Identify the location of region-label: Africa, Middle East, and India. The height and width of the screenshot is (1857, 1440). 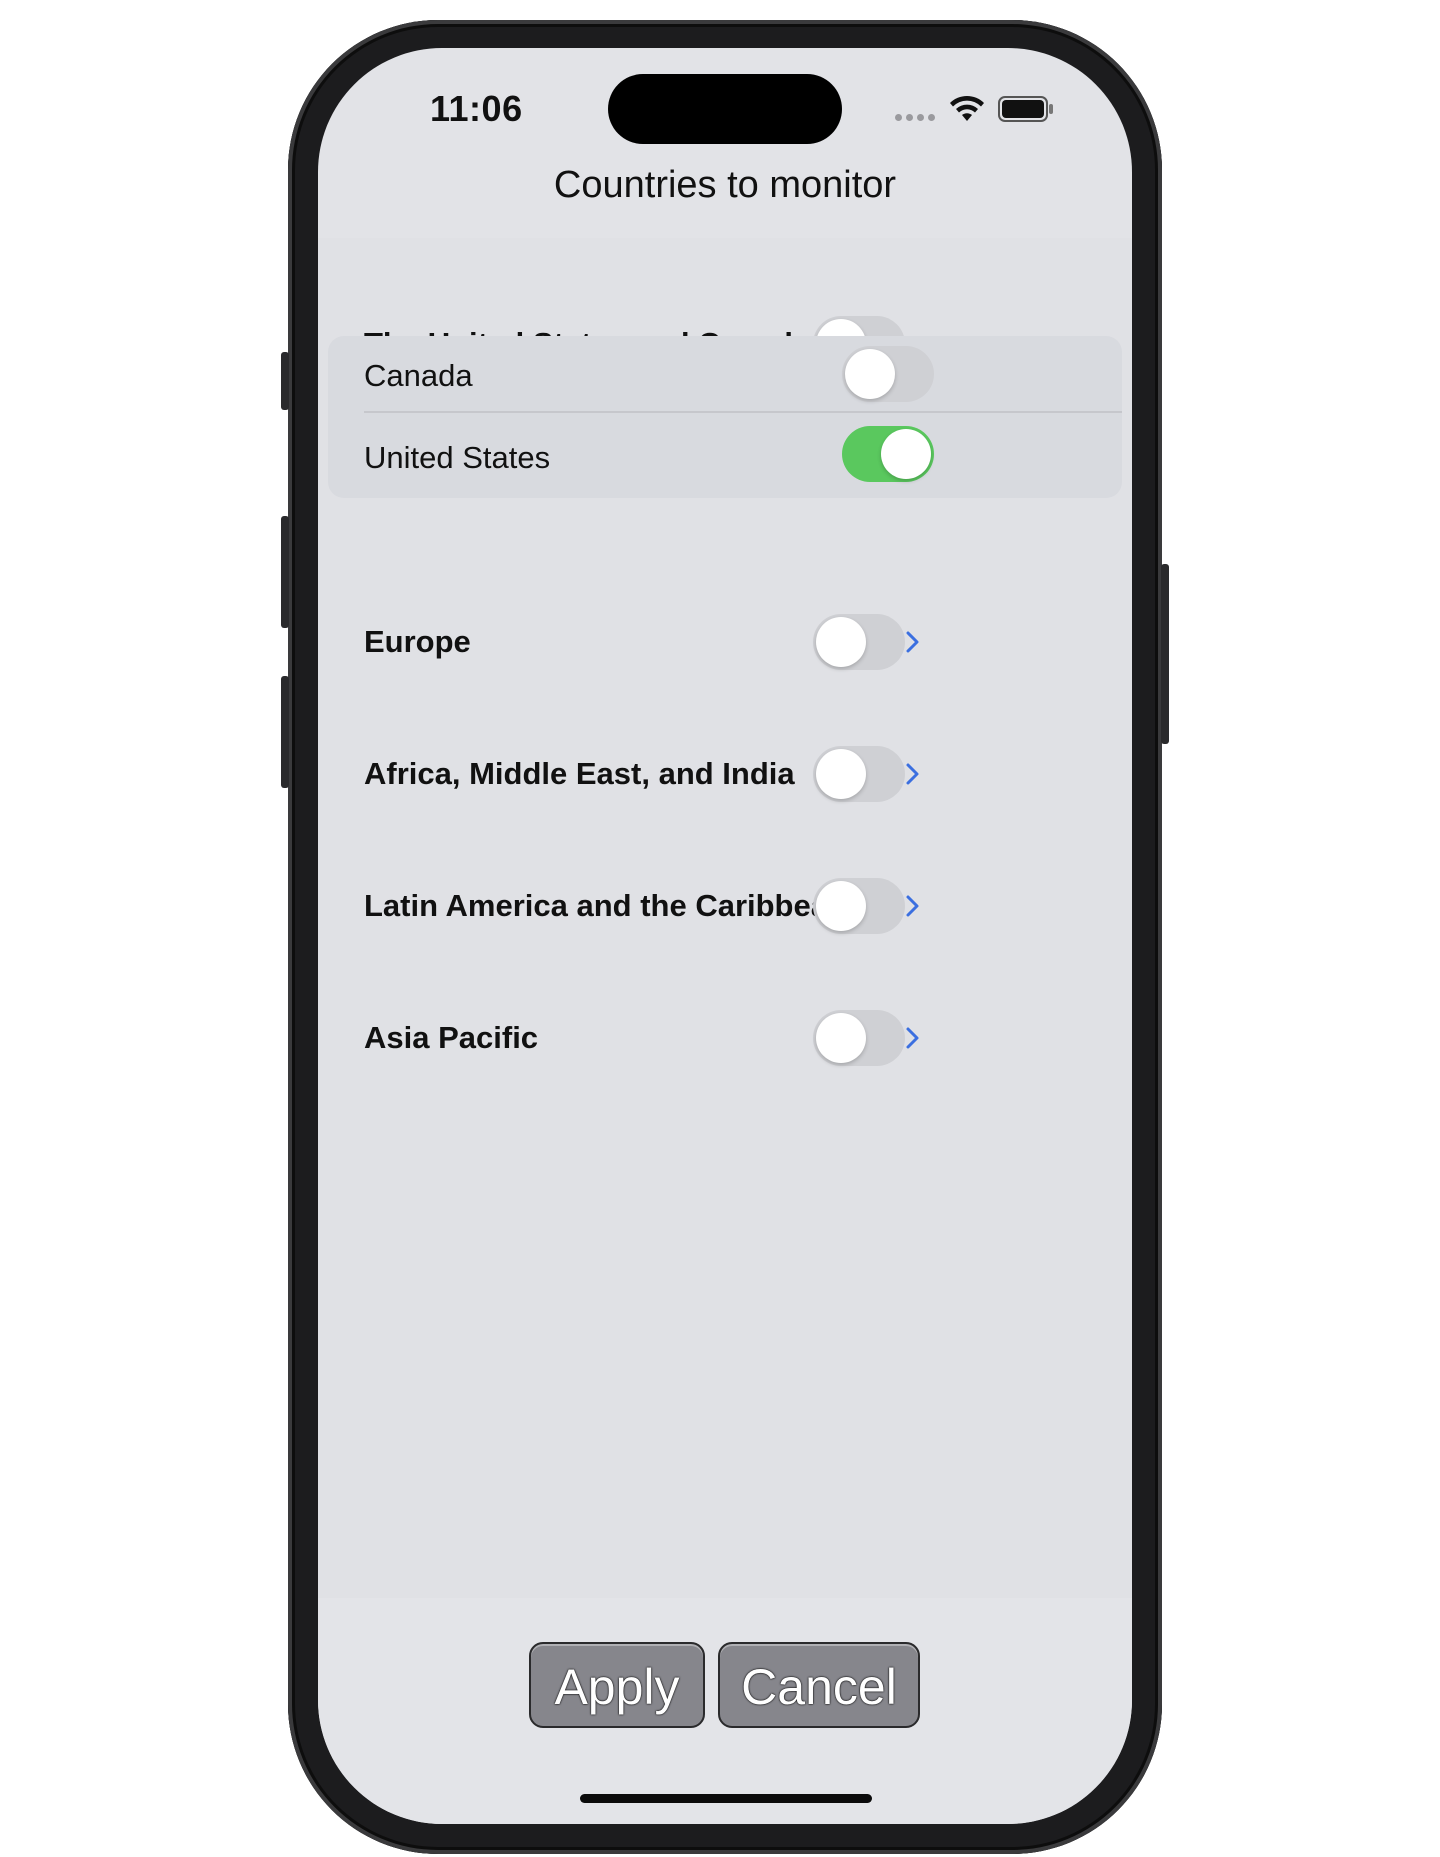
(579, 773).